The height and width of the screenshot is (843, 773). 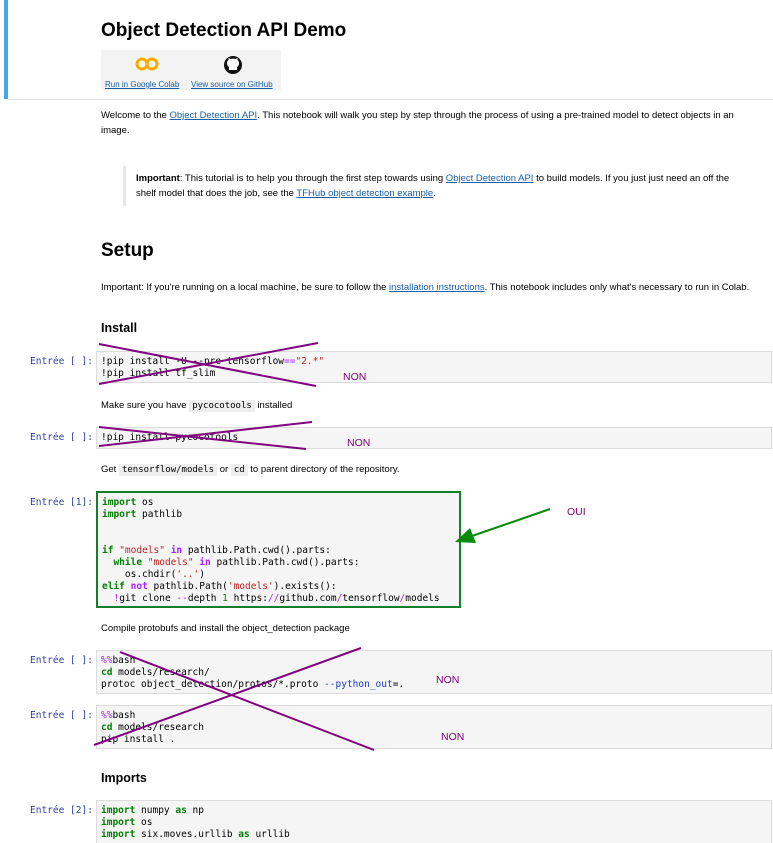 I want to click on github-icon, so click(x=233, y=65).